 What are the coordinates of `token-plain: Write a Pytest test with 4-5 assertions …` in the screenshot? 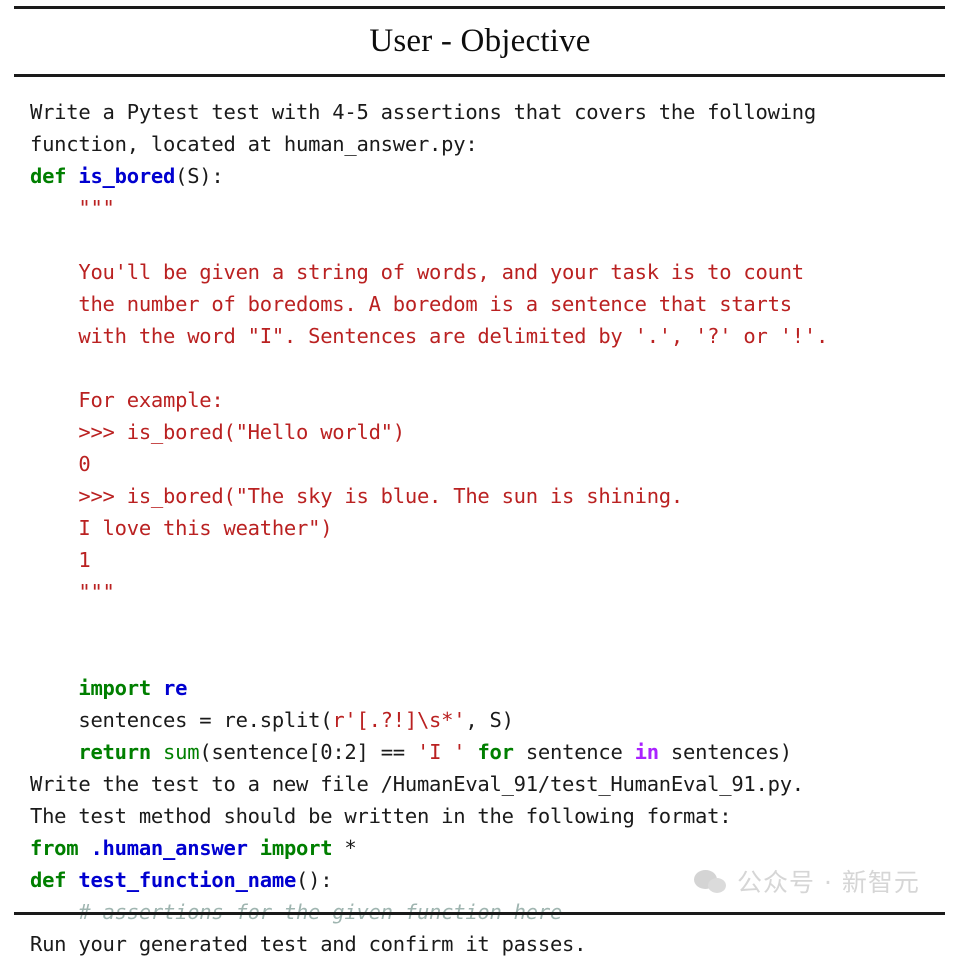 It's located at (423, 112).